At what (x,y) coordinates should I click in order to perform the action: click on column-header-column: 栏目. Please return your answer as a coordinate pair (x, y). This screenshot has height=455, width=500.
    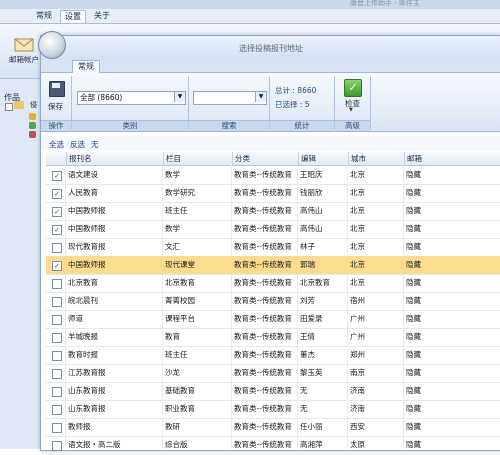
    Looking at the image, I should click on (198, 158).